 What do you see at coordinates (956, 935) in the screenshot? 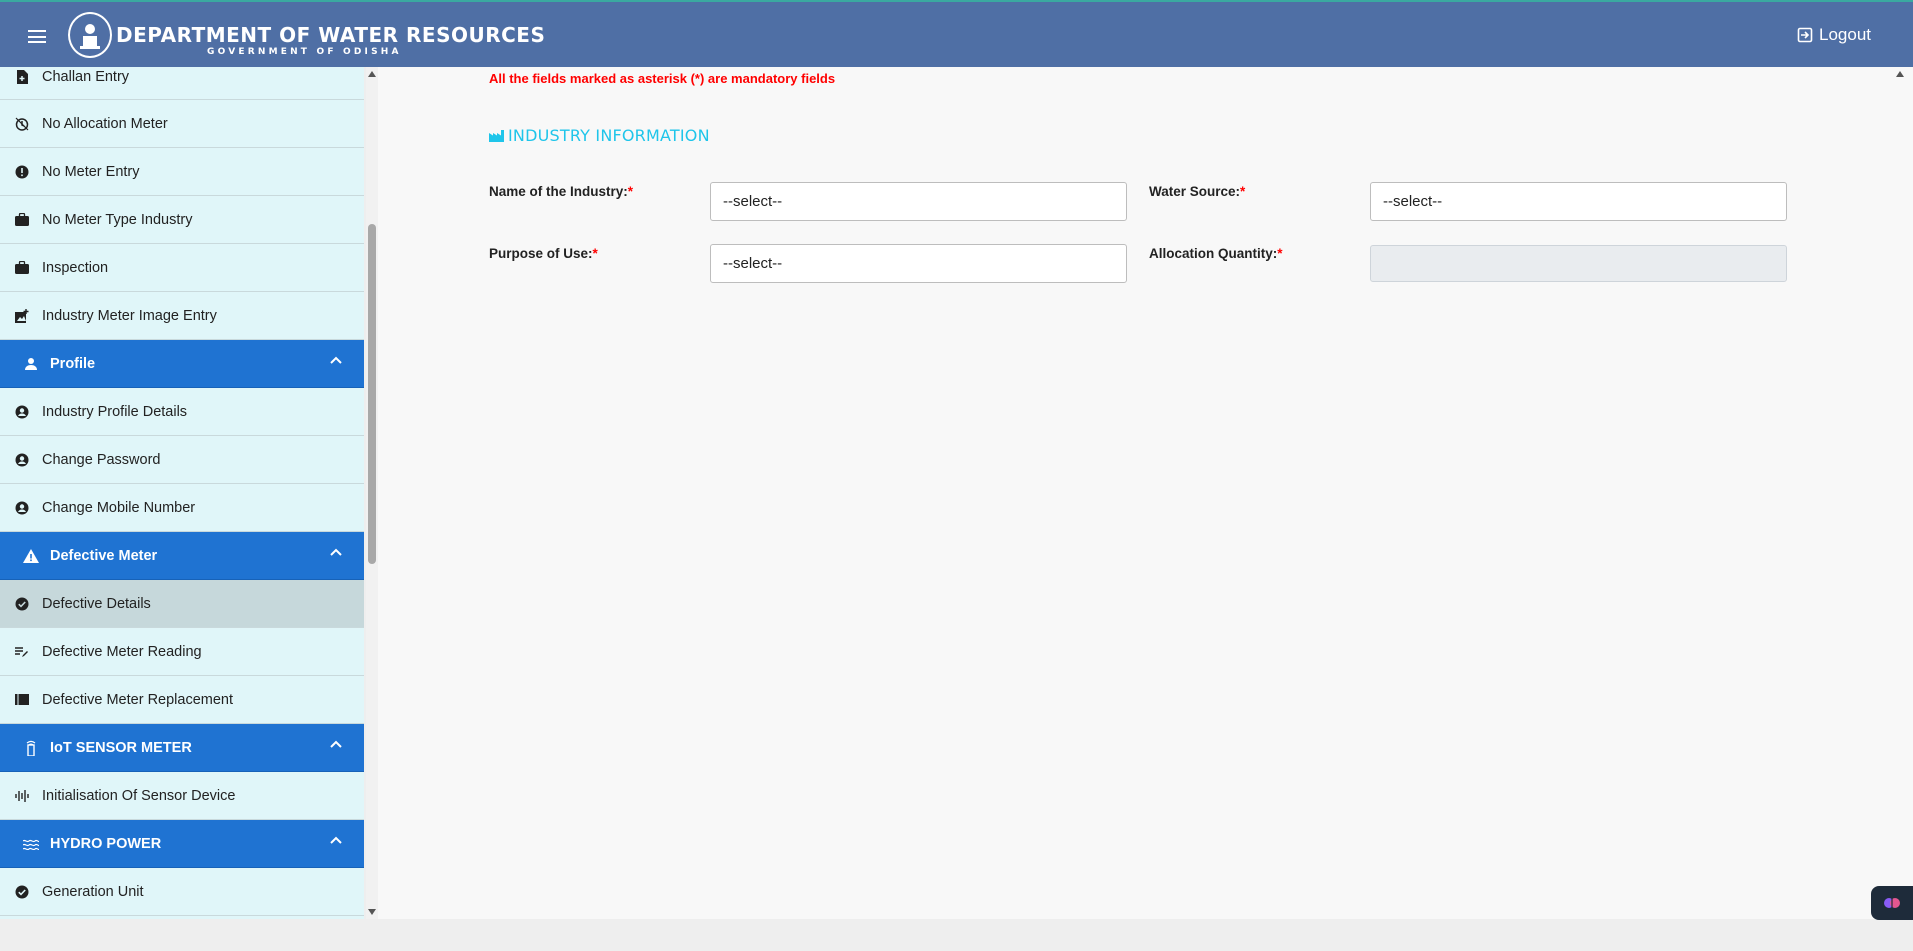
I see `bottom-bar` at bounding box center [956, 935].